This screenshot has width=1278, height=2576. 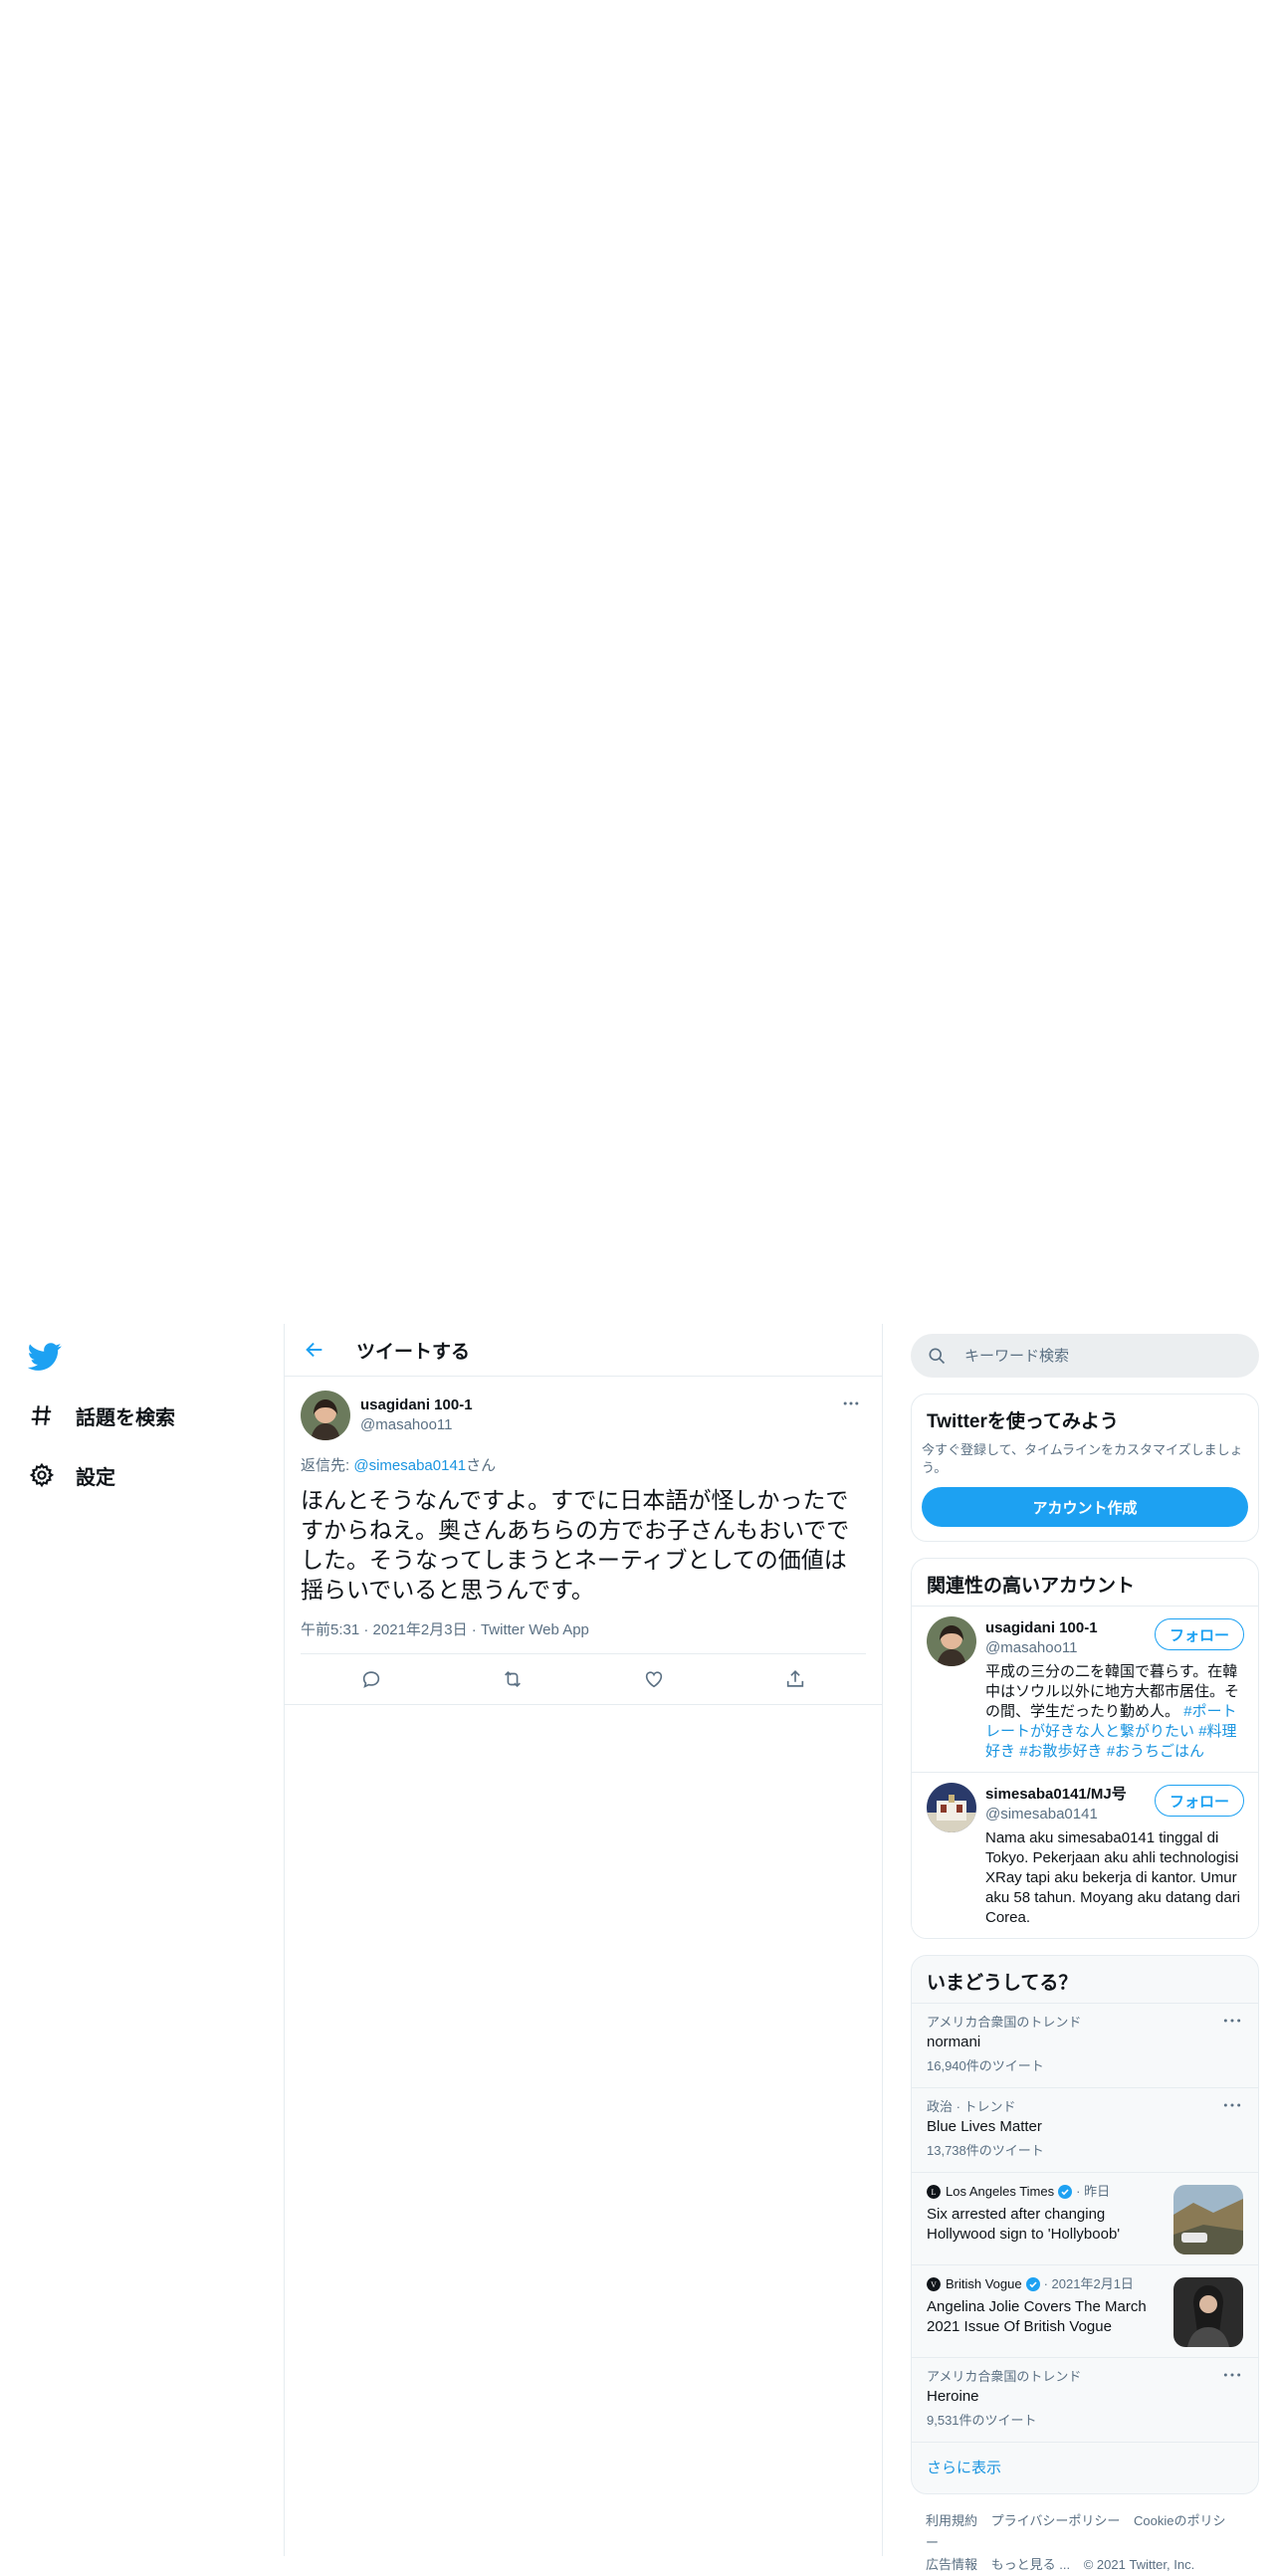 I want to click on share-button, so click(x=795, y=1679).